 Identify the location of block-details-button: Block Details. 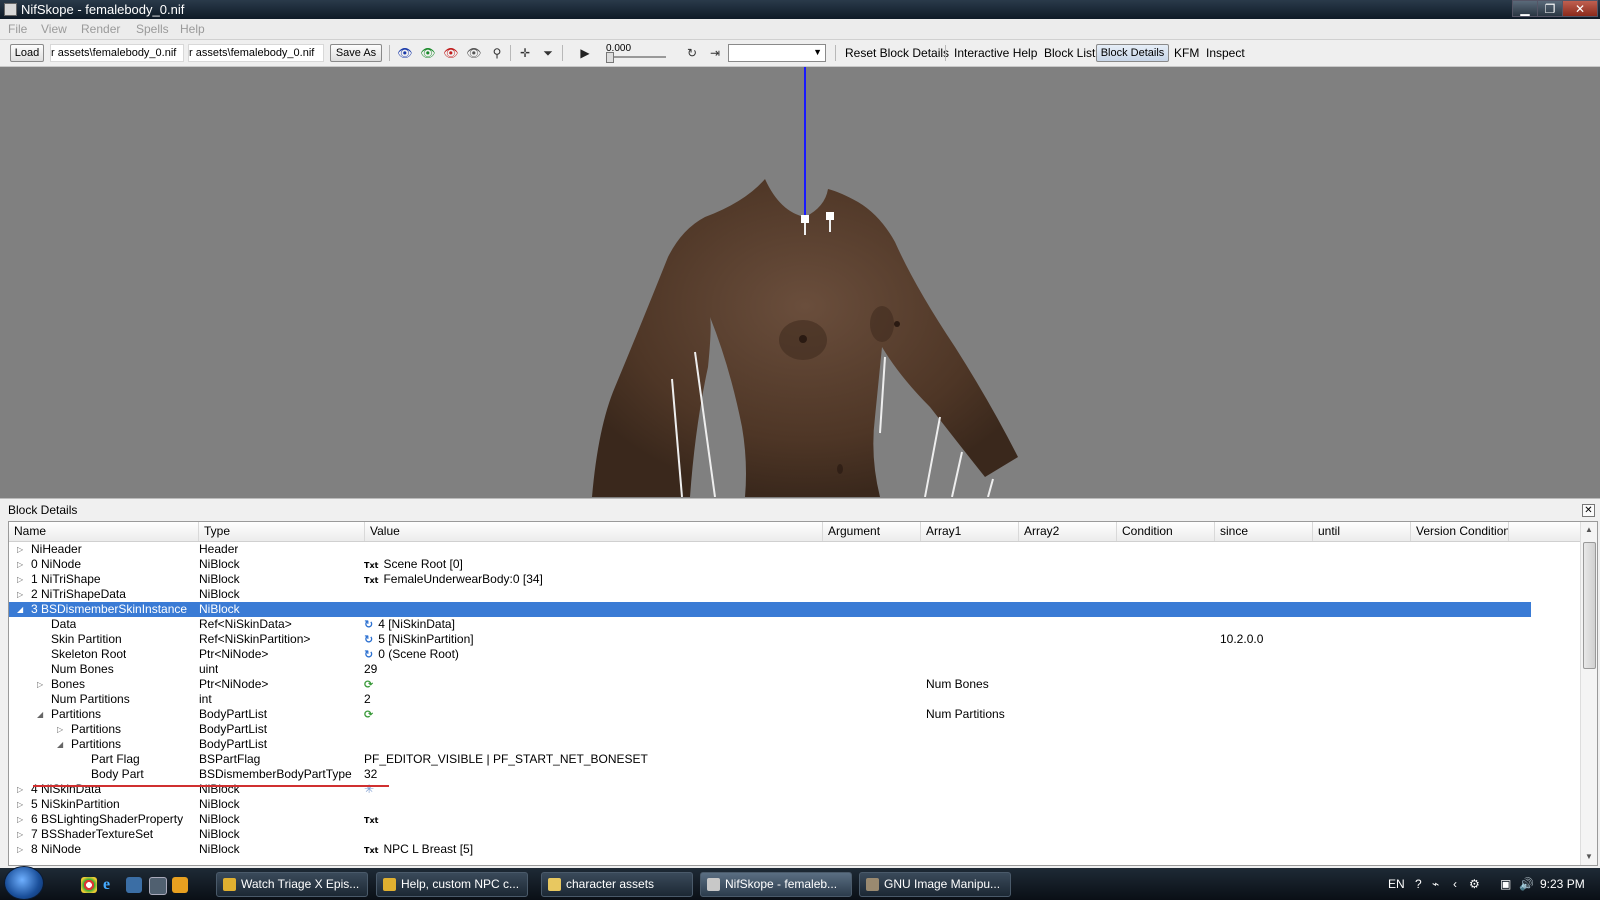
(1132, 53).